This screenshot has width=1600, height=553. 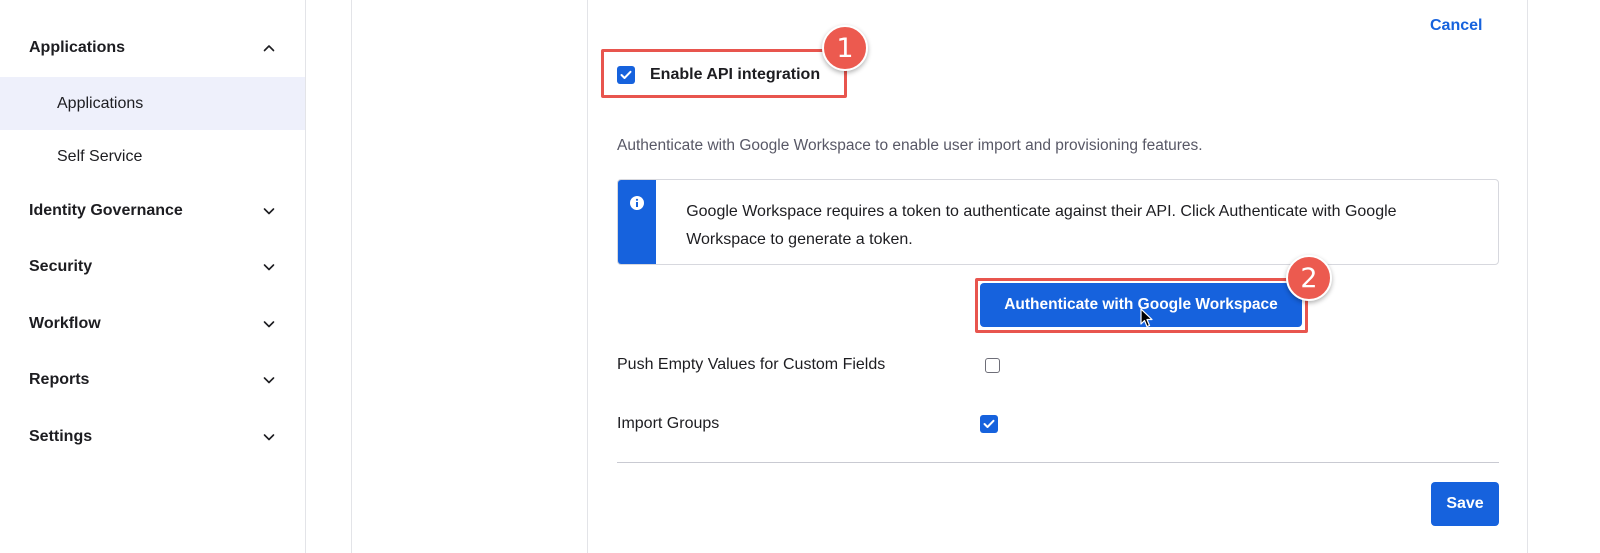 I want to click on step-badge-2: 2, so click(x=1309, y=278).